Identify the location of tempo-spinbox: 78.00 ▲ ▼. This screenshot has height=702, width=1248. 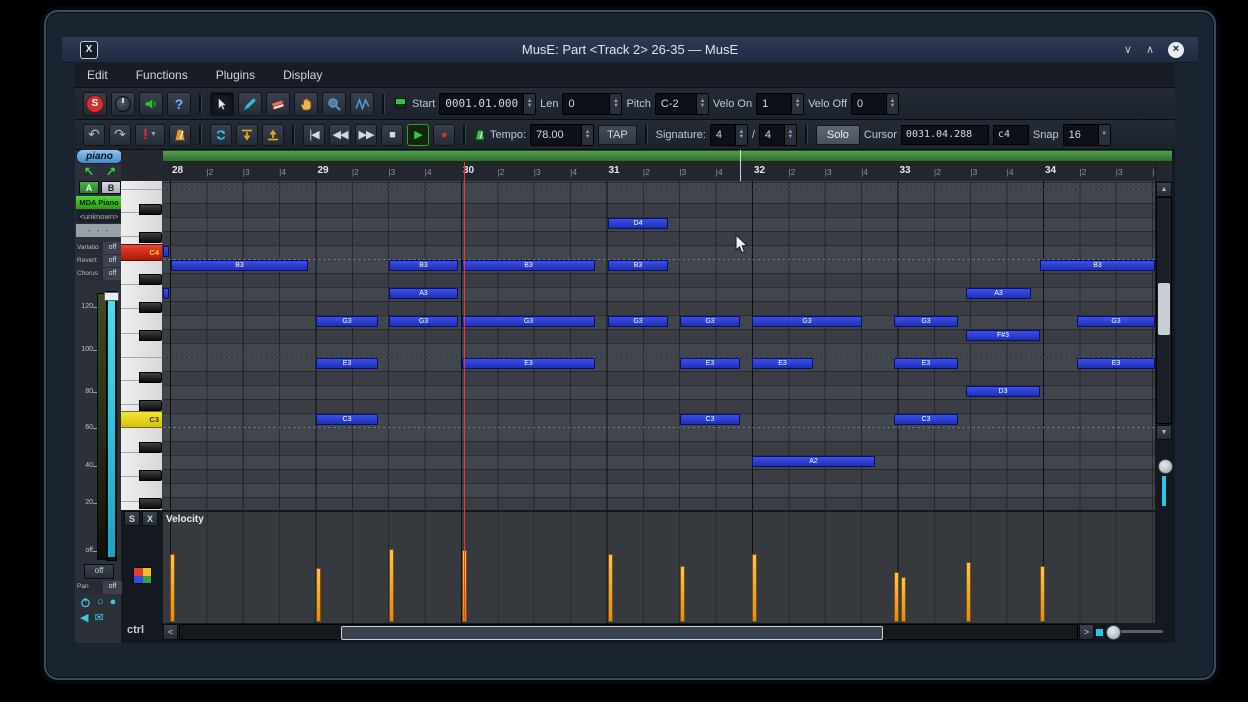
(562, 134).